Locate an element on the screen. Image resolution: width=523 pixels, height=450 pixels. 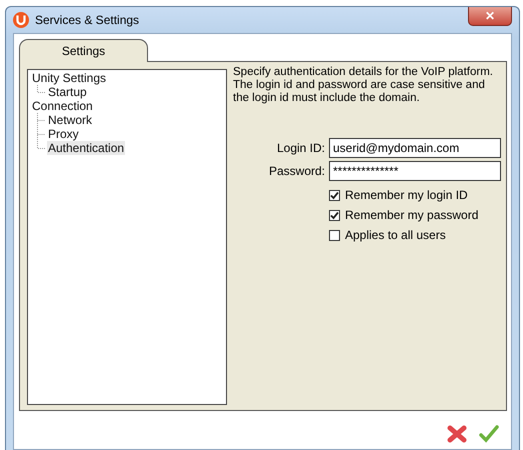
window-title: Services & Settings is located at coordinates (87, 20).